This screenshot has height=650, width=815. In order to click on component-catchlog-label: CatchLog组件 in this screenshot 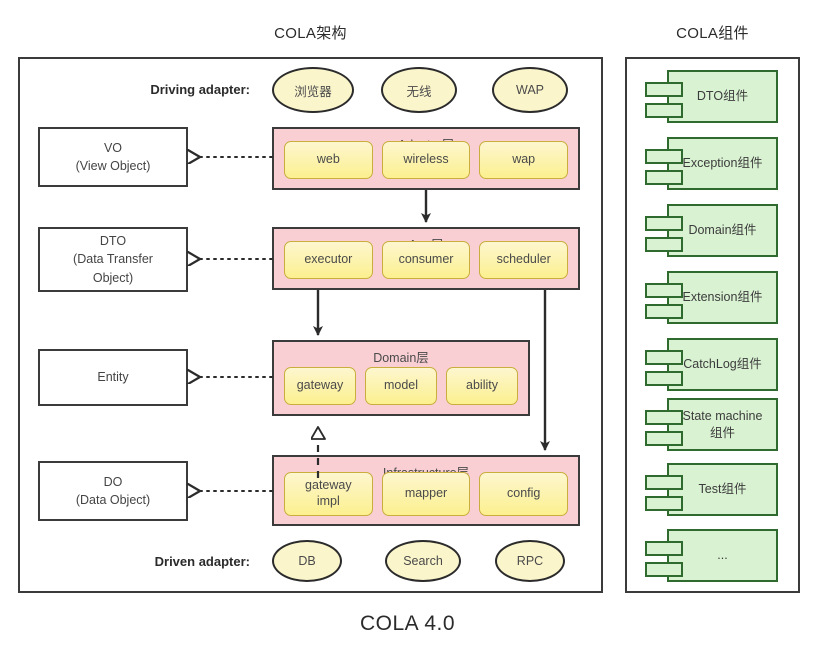, I will do `click(722, 364)`.